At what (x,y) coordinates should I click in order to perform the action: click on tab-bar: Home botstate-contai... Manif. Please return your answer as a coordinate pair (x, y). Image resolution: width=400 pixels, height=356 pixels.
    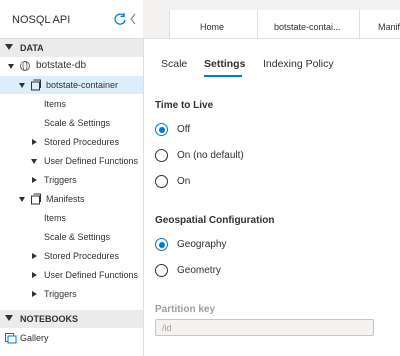
    Looking at the image, I should click on (271, 19).